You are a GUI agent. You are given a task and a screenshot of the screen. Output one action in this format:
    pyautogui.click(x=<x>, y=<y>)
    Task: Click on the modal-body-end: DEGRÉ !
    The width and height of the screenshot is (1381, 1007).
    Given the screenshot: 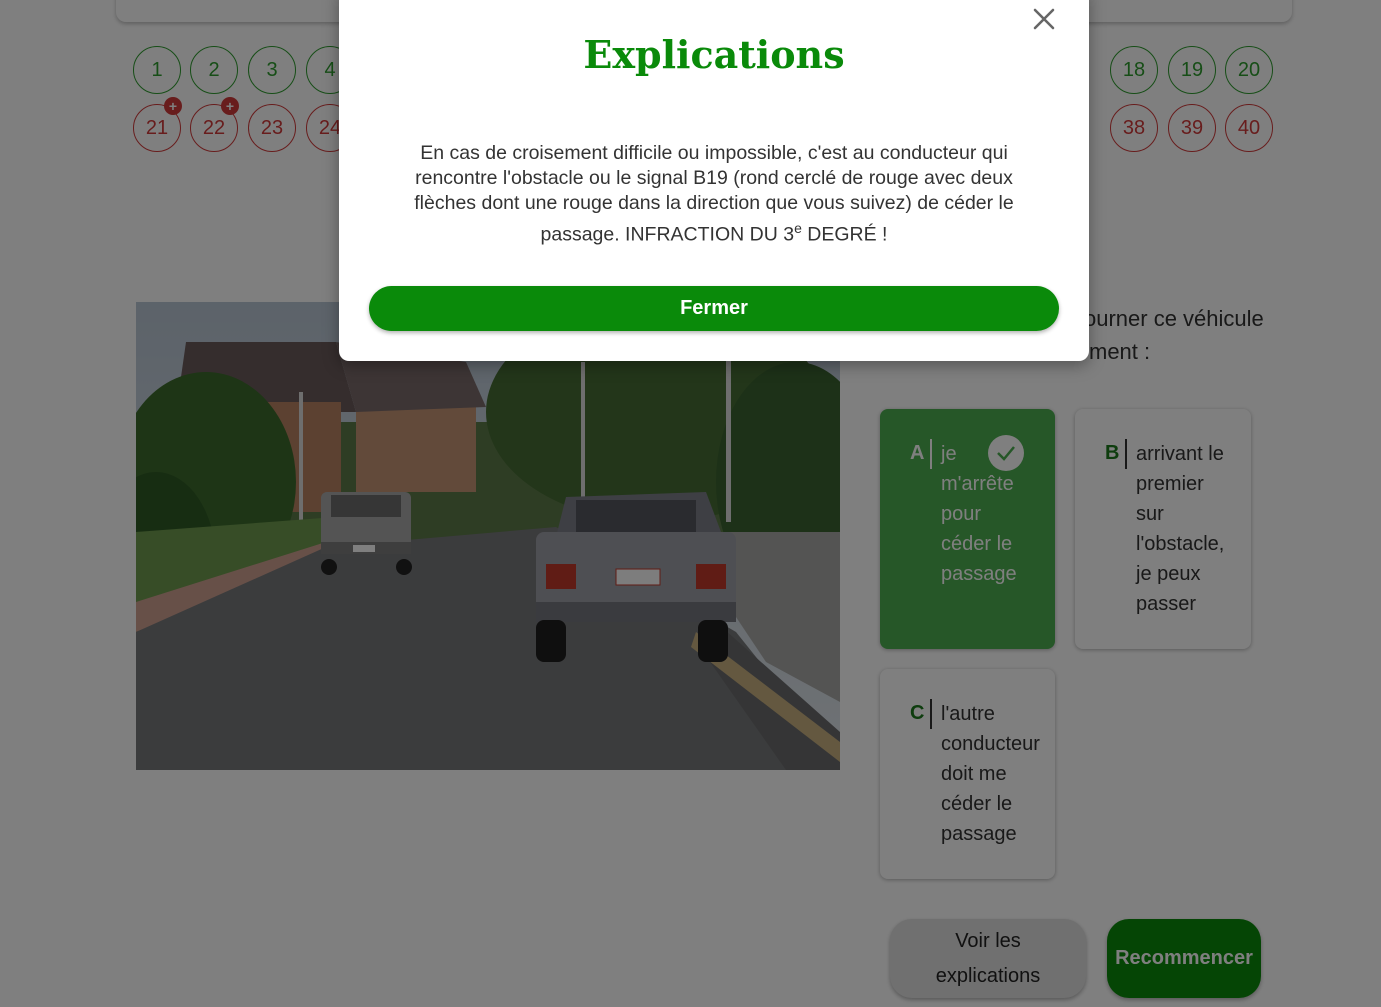 What is the action you would take?
    pyautogui.click(x=844, y=234)
    